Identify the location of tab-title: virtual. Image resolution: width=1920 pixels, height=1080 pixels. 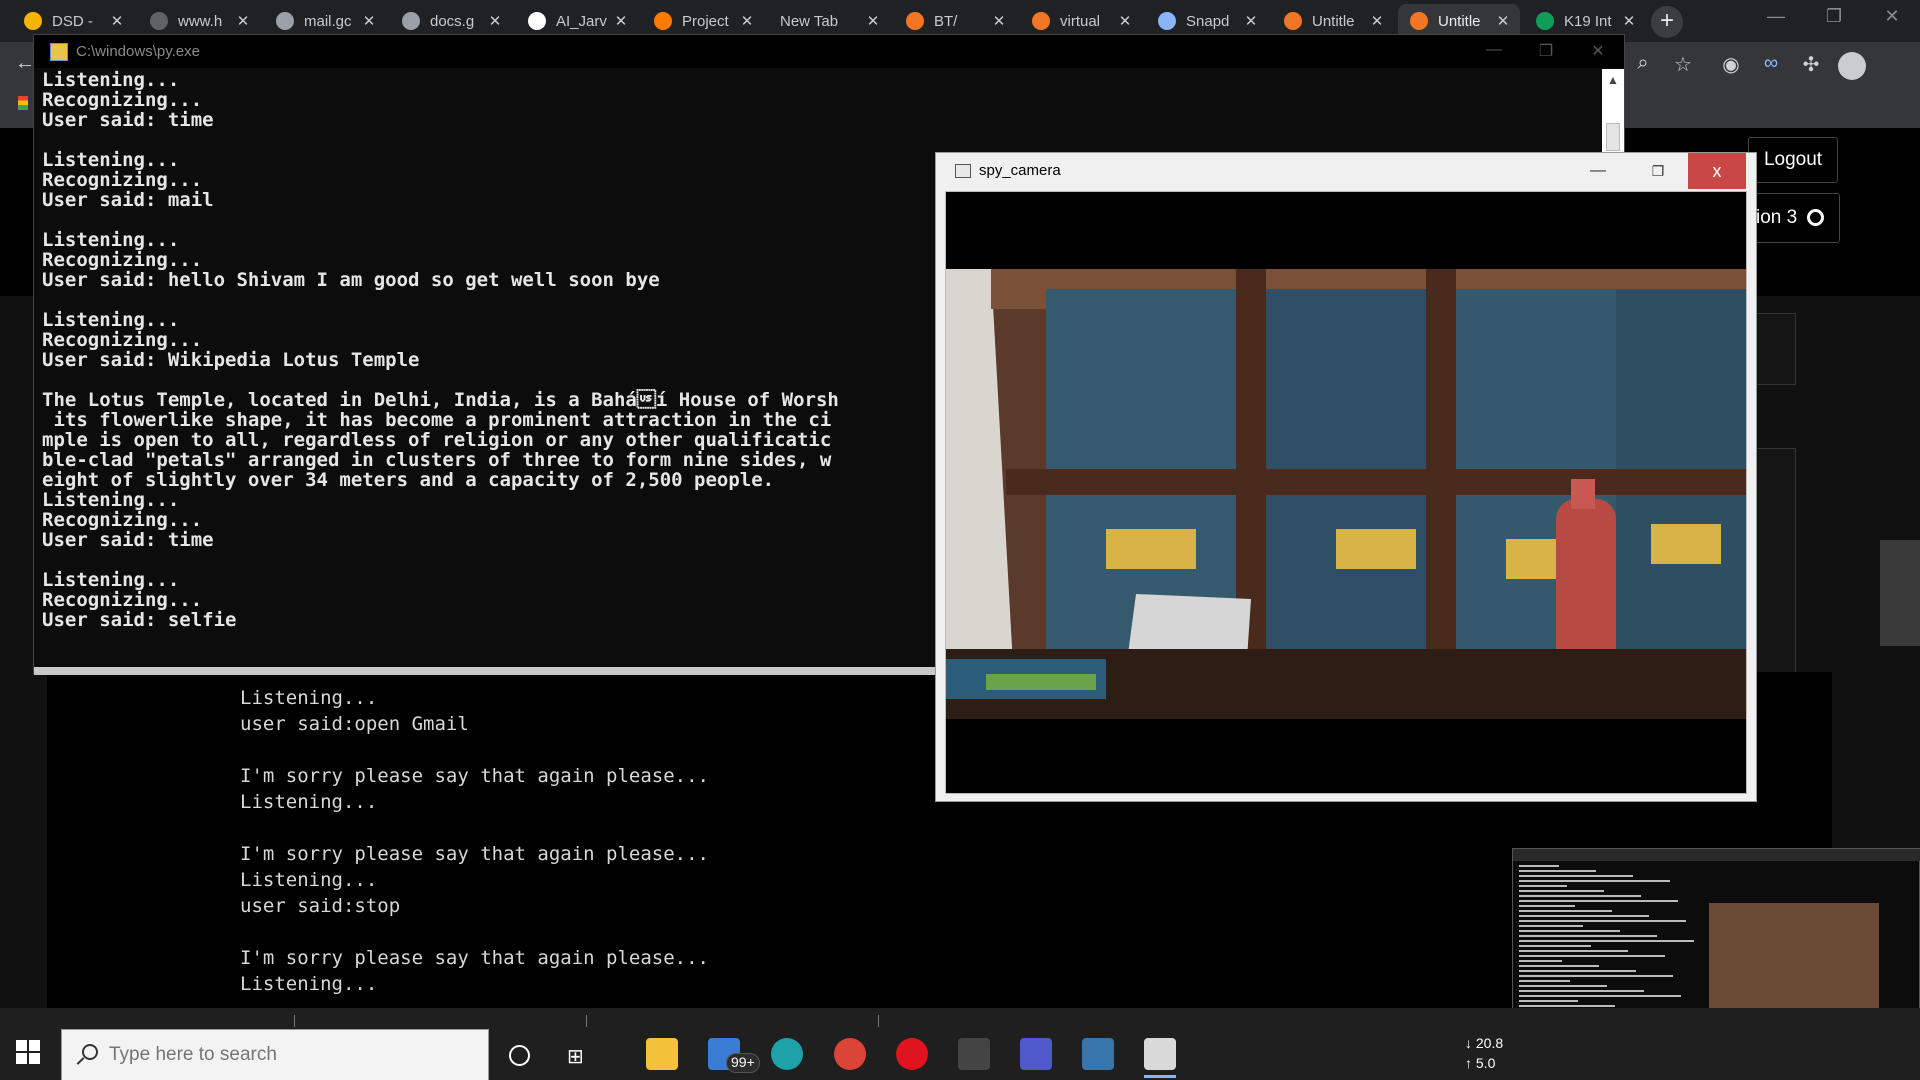
(1080, 21).